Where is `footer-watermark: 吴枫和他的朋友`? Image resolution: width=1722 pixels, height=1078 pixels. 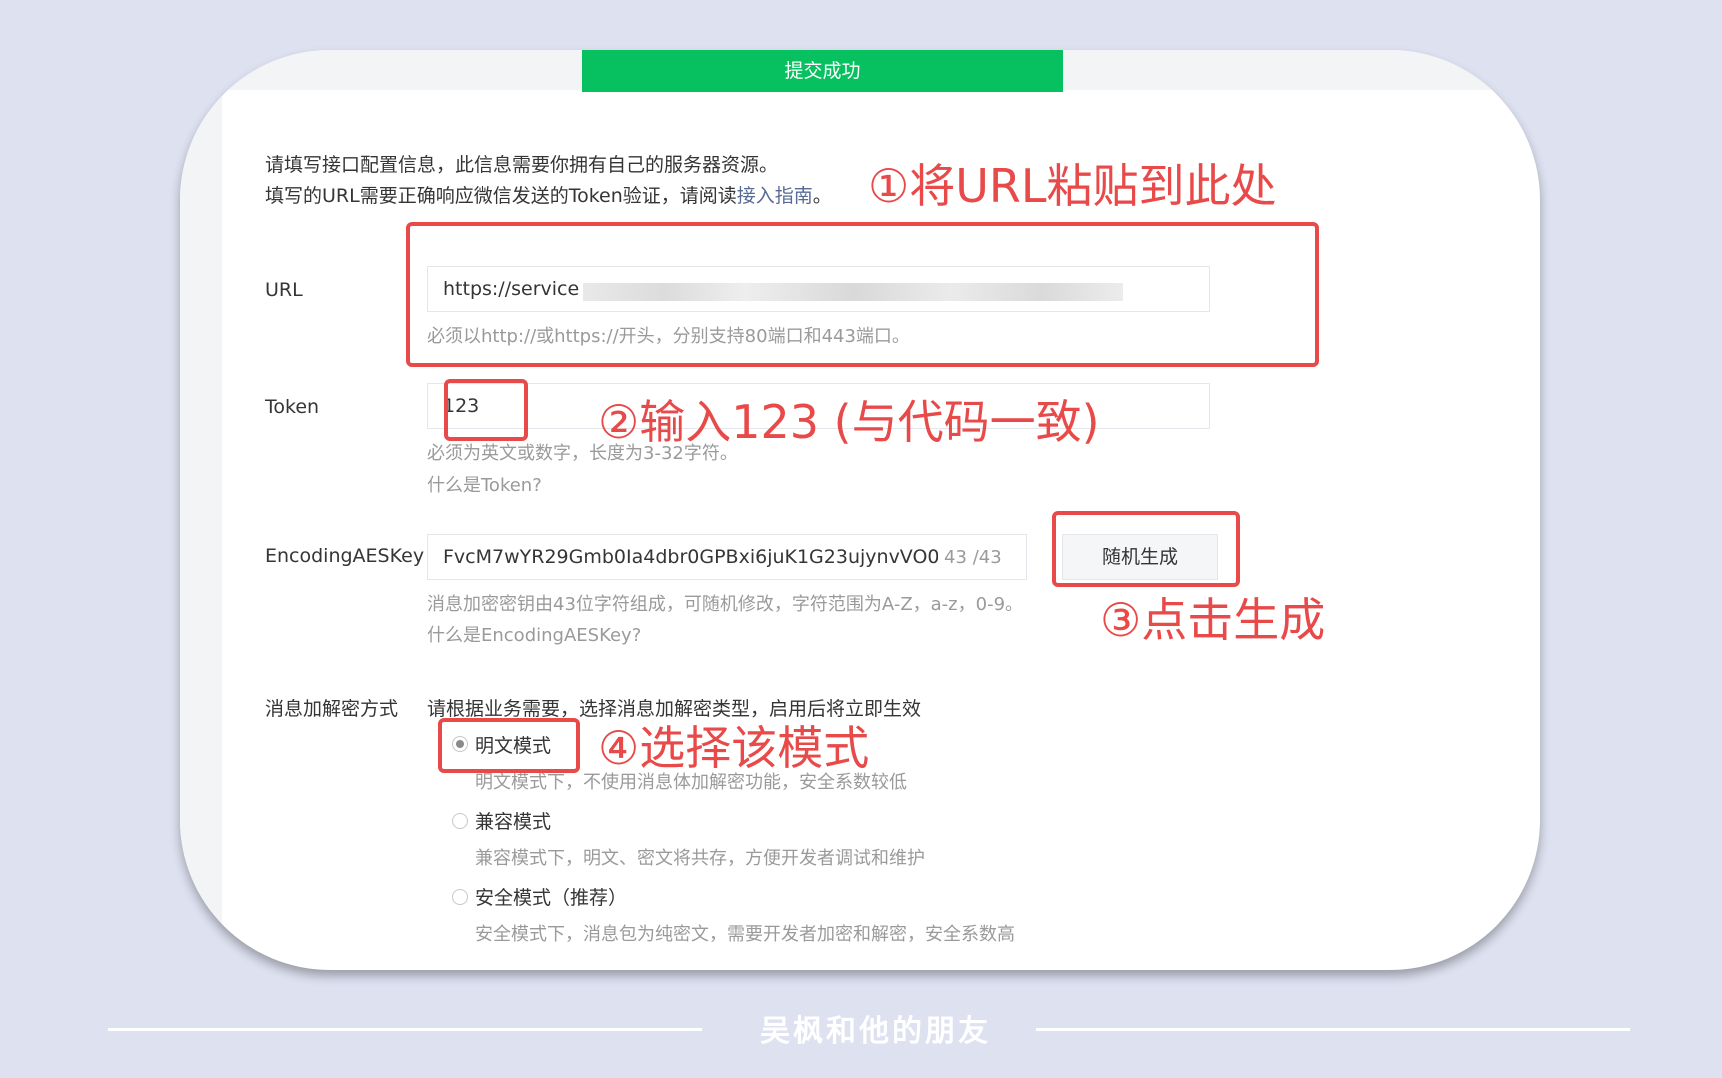
footer-watermark: 吴枫和他的朋友 is located at coordinates (875, 1031).